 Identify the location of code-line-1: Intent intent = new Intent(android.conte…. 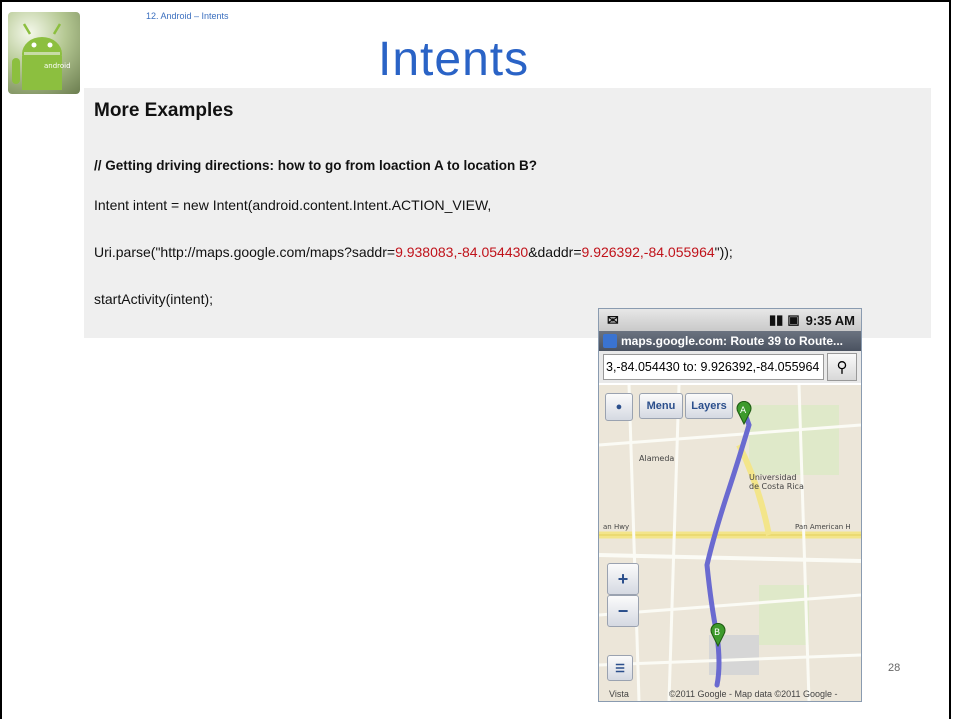
(293, 205).